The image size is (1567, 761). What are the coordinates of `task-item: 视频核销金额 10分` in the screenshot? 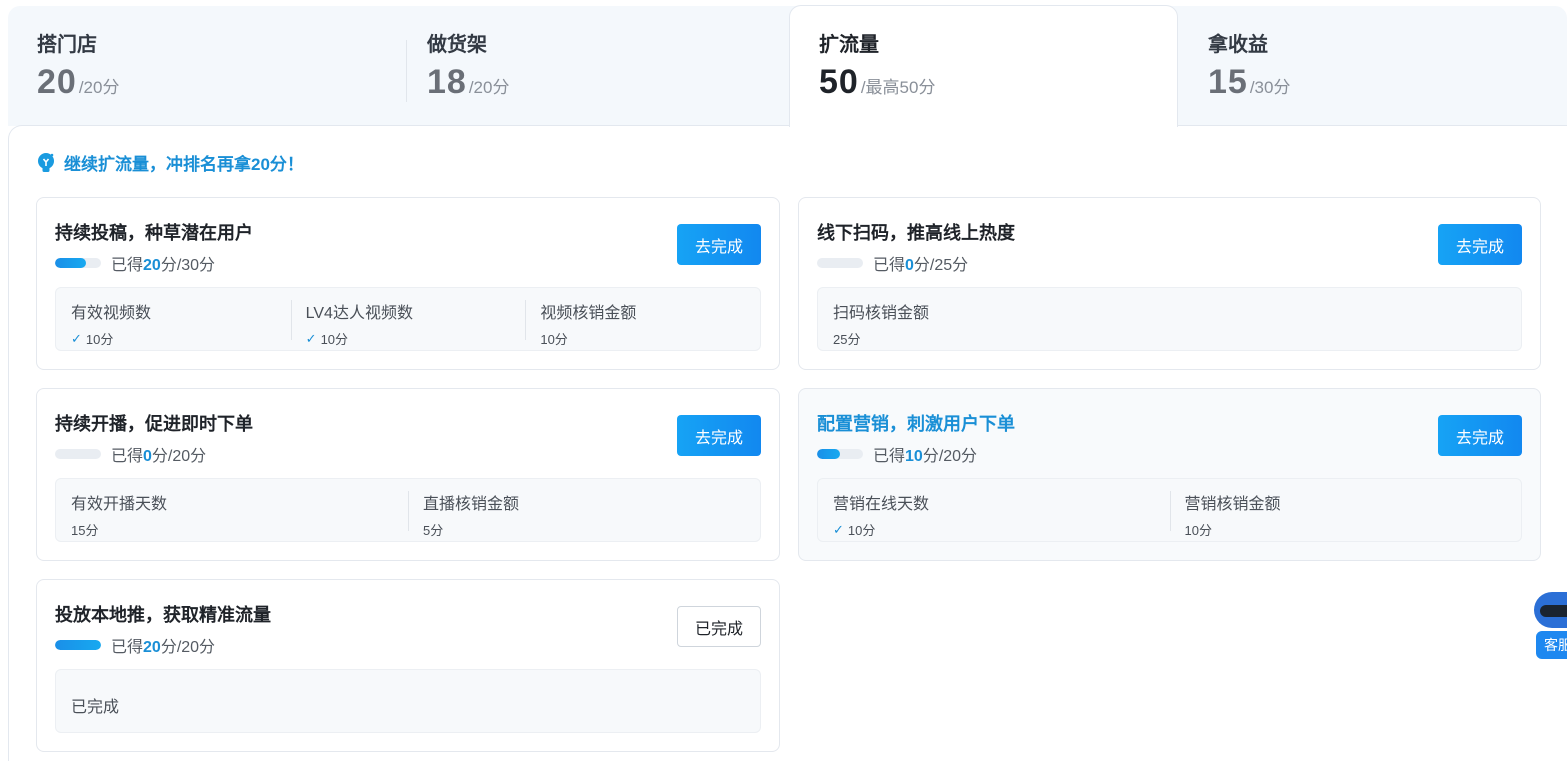 It's located at (642, 319).